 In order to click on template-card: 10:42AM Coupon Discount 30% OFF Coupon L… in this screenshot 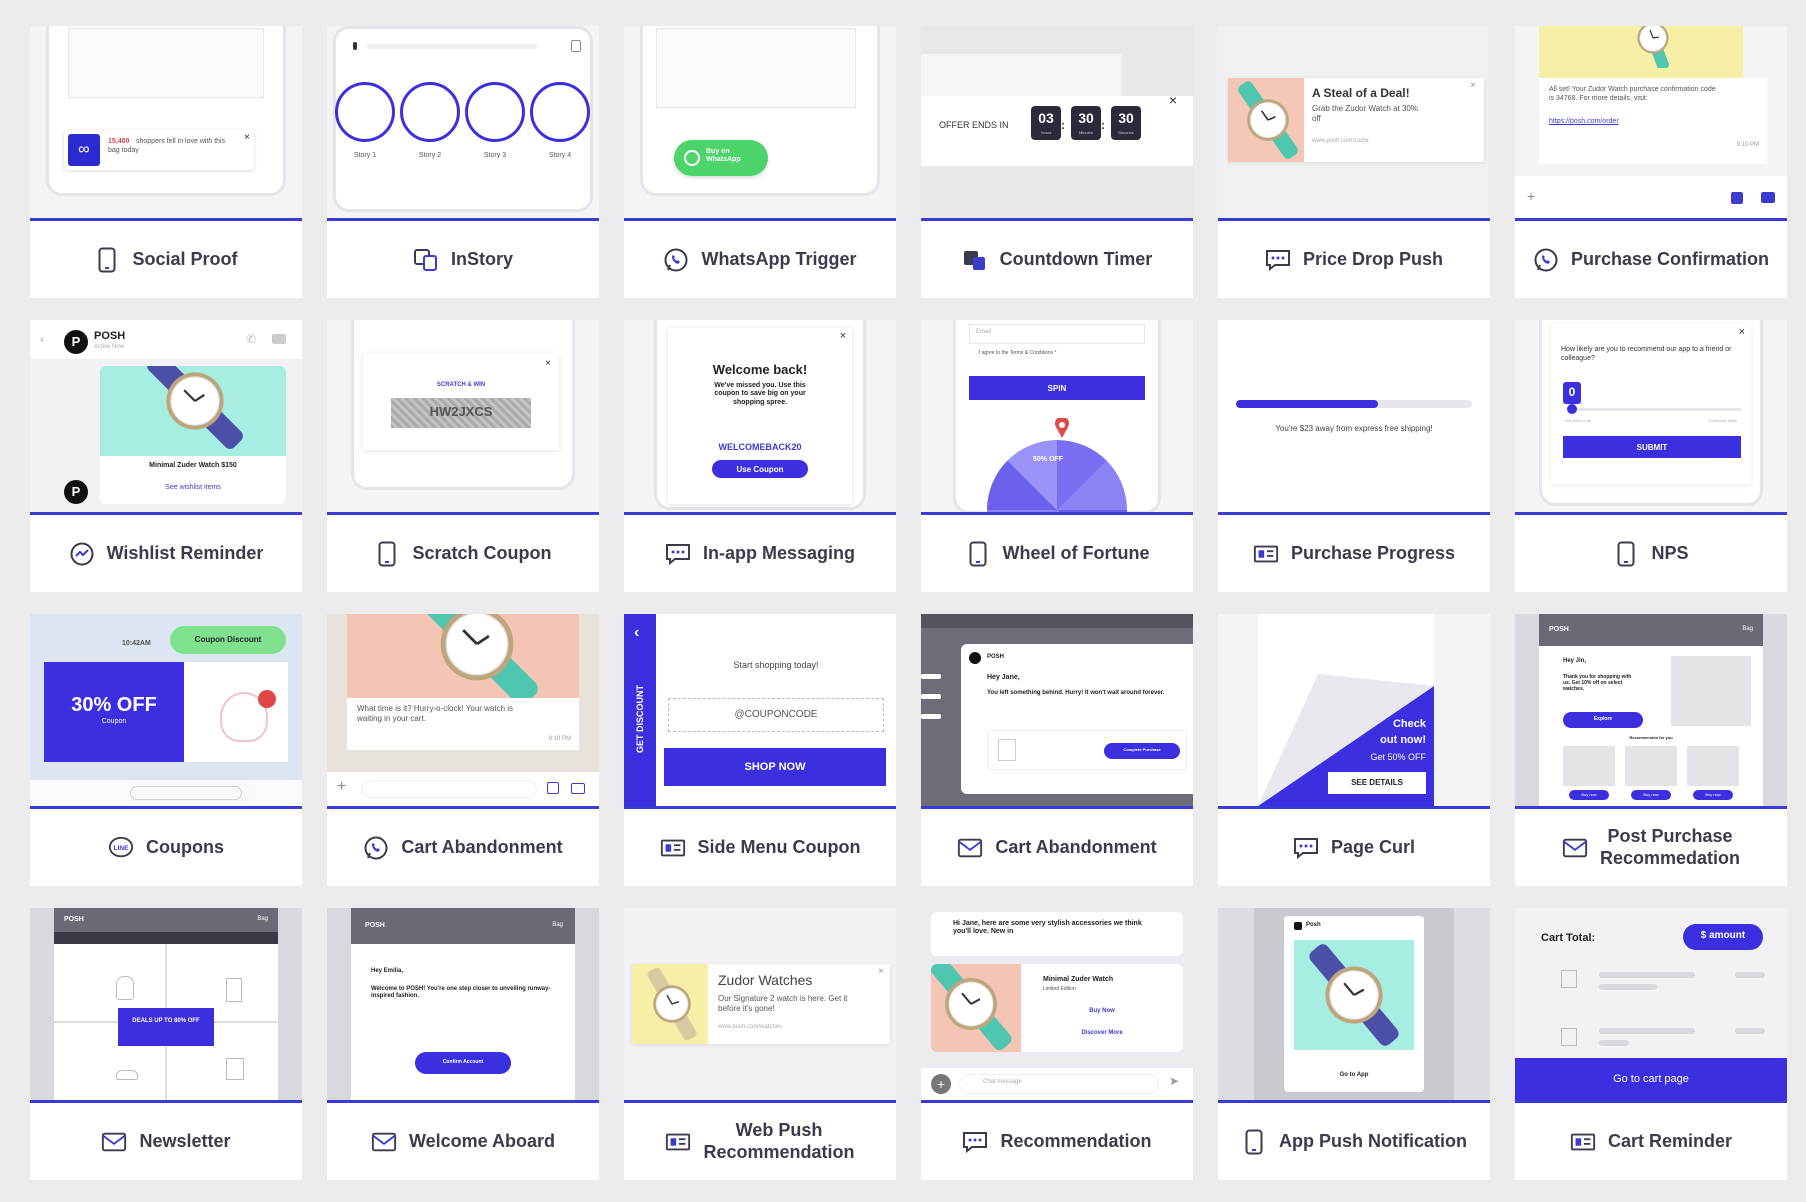, I will do `click(166, 750)`.